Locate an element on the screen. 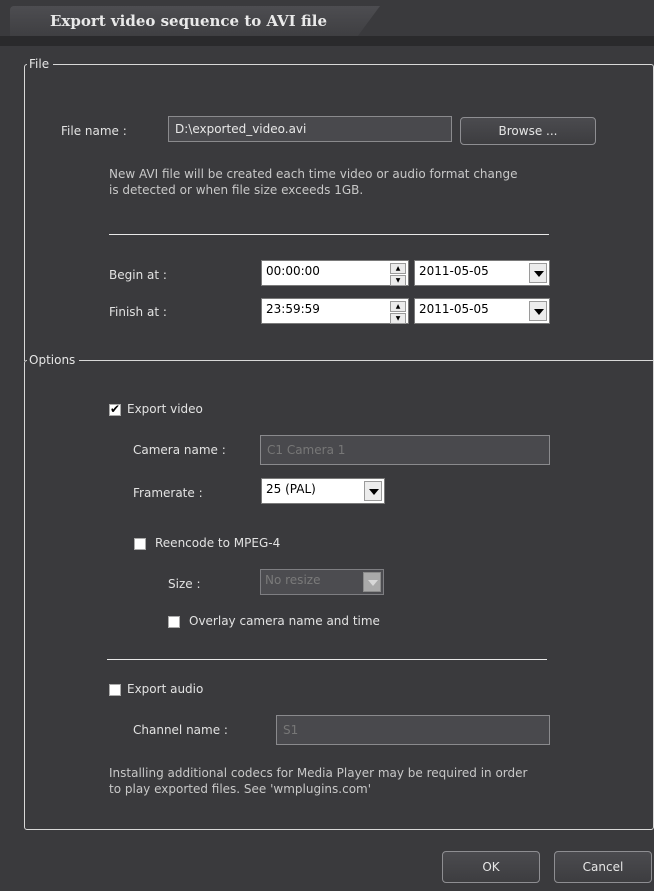 This screenshot has width=654, height=891. title-tab: Export video sequence to AVI file is located at coordinates (195, 21).